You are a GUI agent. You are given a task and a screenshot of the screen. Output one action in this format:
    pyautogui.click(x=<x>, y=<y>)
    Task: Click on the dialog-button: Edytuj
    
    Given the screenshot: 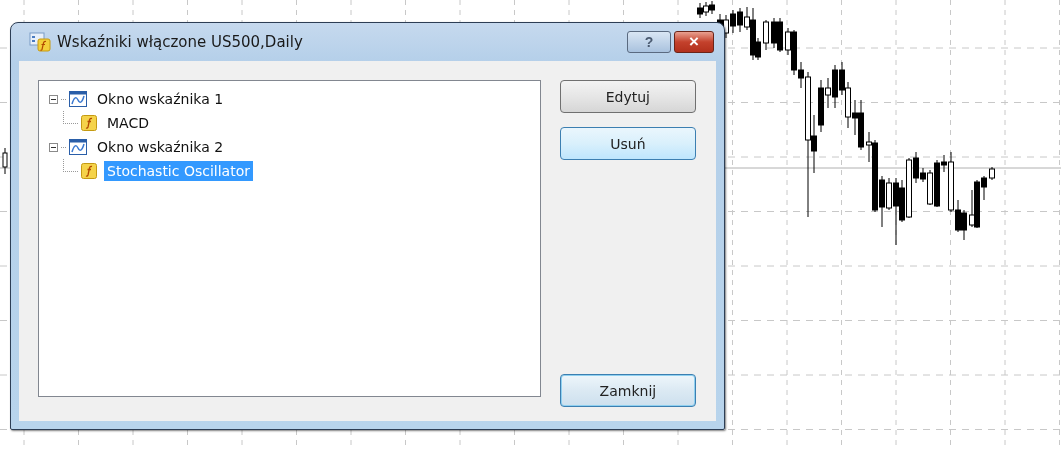 What is the action you would take?
    pyautogui.click(x=627, y=96)
    